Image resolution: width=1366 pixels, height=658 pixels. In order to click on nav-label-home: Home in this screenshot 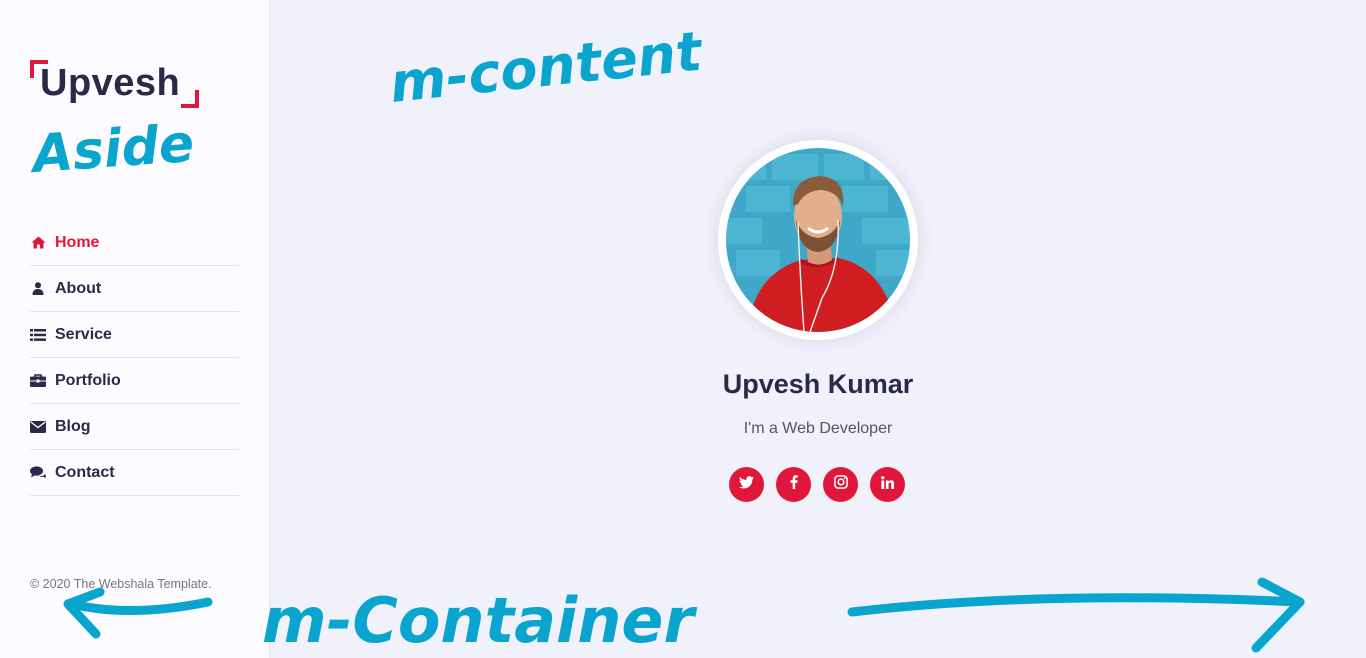, I will do `click(77, 242)`.